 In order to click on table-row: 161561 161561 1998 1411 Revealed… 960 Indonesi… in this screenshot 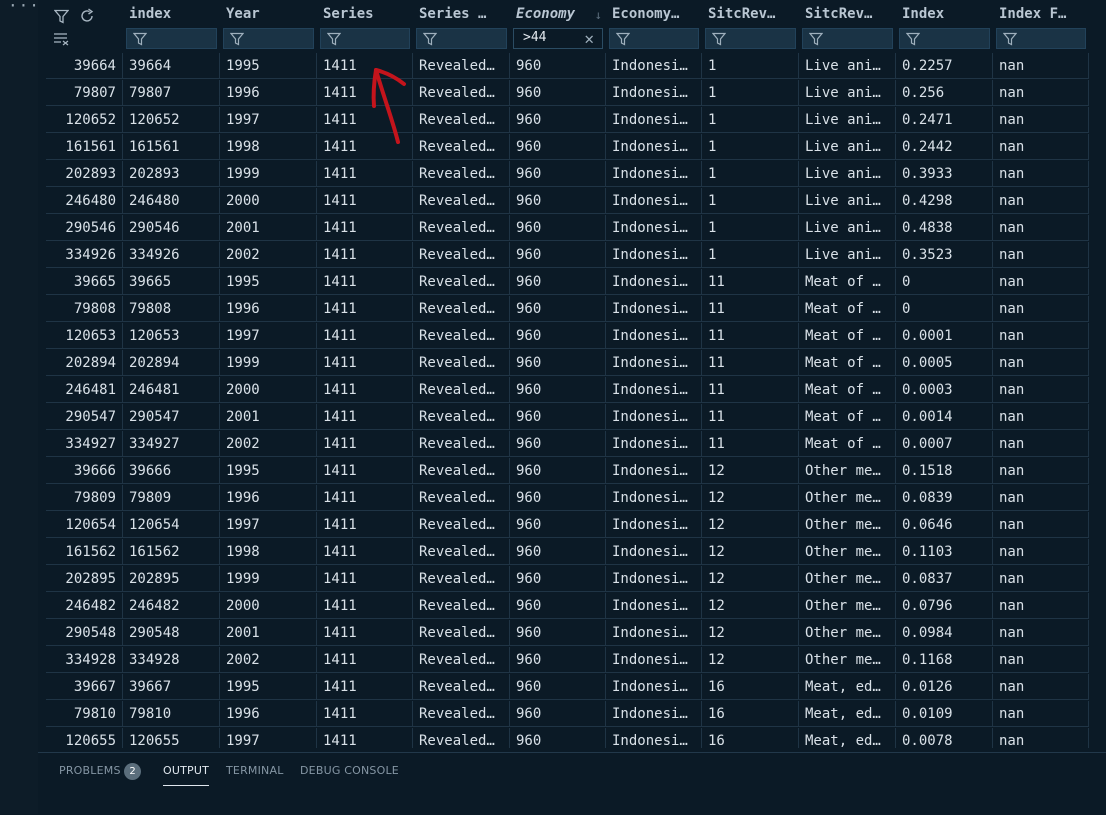, I will do `click(567, 147)`.